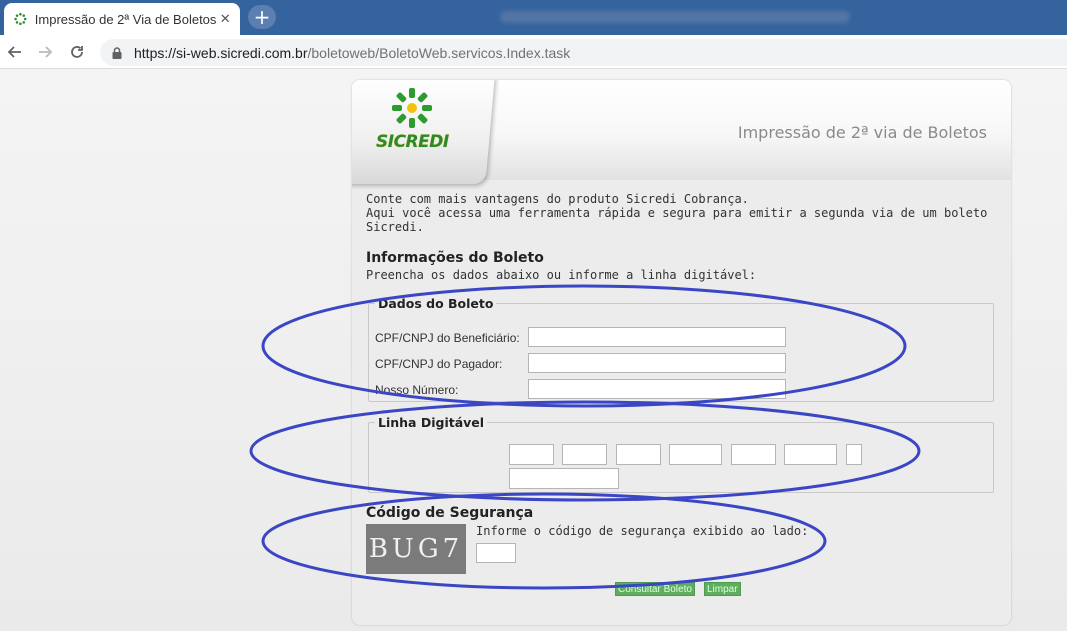  I want to click on captcha-image: BUG7, so click(416, 549).